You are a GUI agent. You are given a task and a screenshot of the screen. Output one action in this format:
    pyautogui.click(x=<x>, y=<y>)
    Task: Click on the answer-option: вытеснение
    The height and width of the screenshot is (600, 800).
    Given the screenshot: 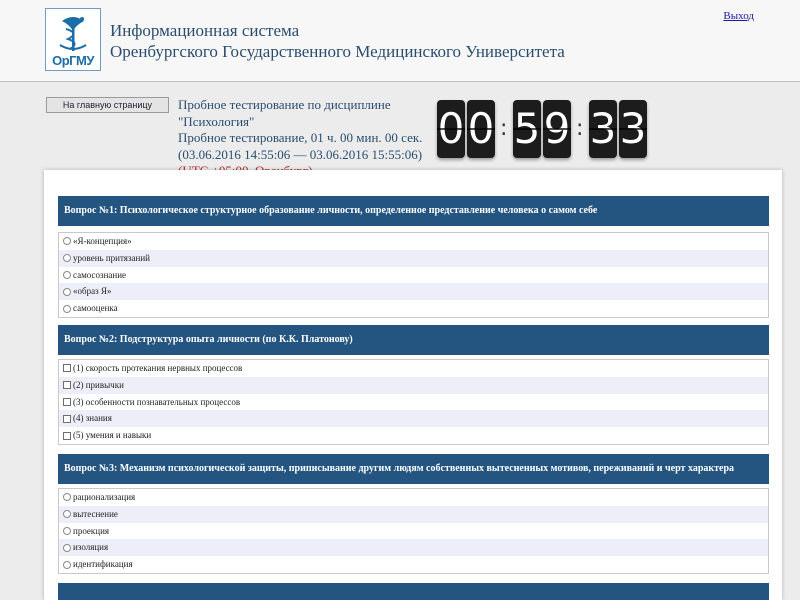 What is the action you would take?
    pyautogui.click(x=413, y=514)
    